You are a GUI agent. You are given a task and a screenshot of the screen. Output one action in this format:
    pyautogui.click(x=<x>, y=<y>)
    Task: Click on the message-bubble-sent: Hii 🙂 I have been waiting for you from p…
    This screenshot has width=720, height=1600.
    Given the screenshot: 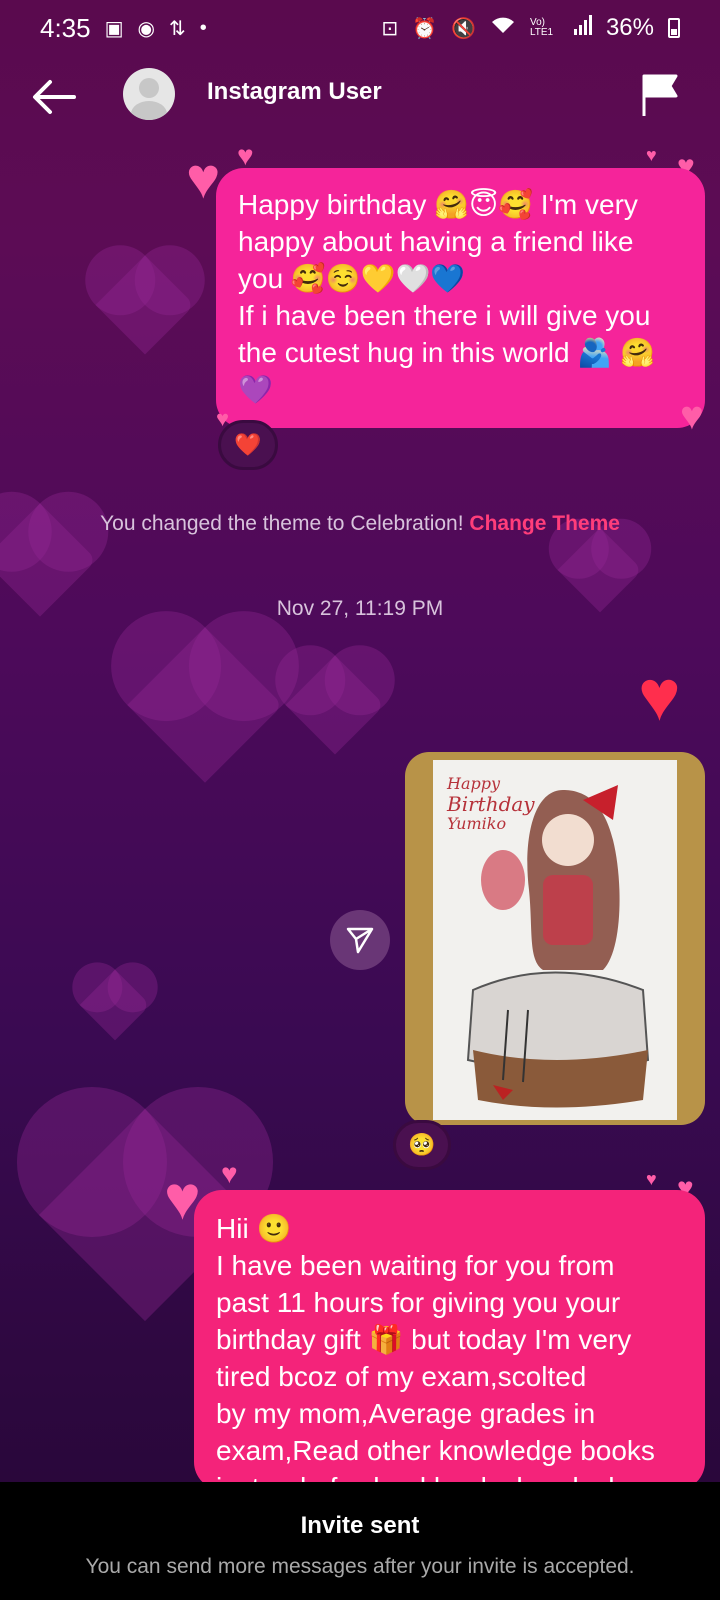 What is the action you would take?
    pyautogui.click(x=449, y=1340)
    